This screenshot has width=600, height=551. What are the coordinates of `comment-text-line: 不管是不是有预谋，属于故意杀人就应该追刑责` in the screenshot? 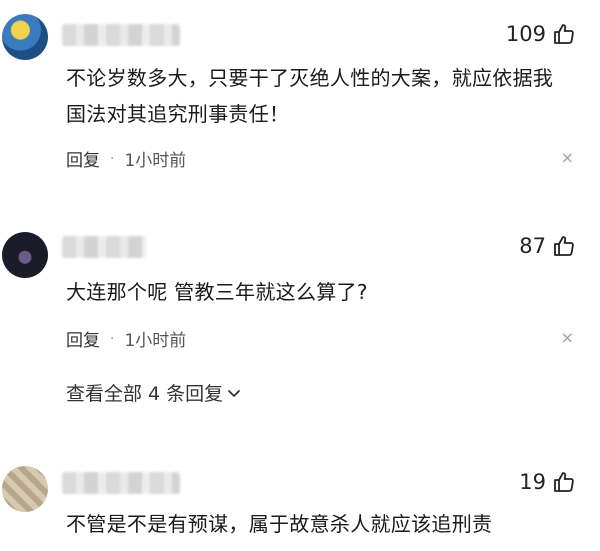 It's located at (279, 524).